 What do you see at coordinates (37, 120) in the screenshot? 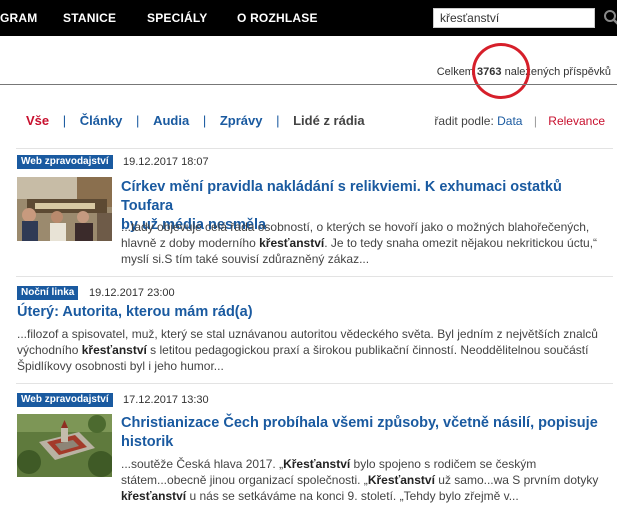
I see `filter-all: Vše` at bounding box center [37, 120].